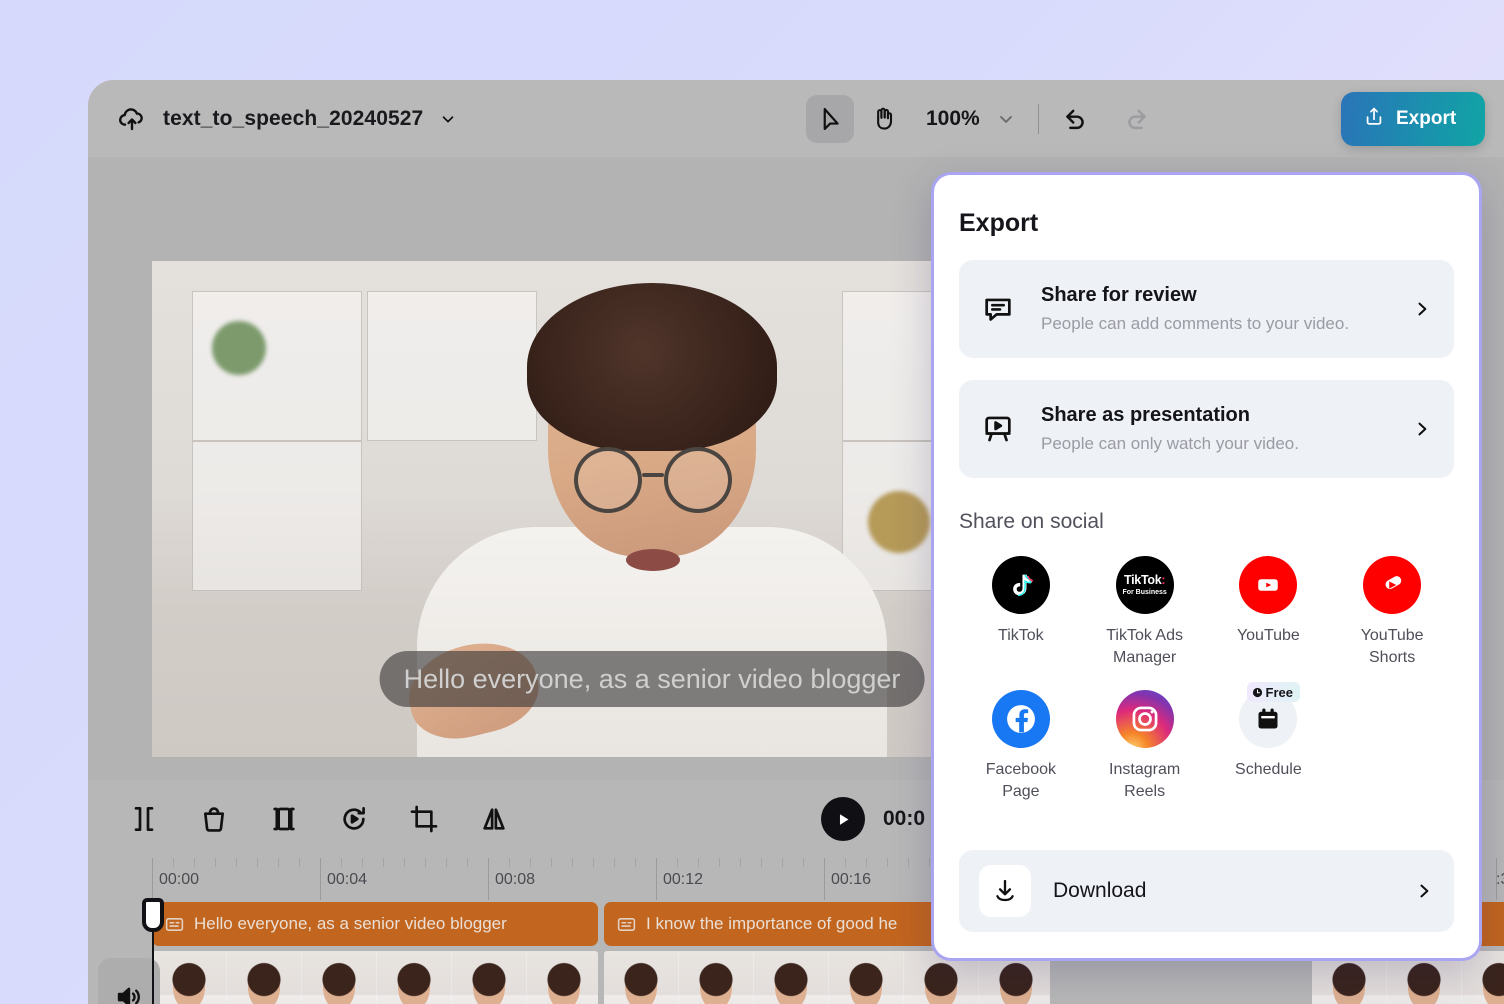 Image resolution: width=1504 pixels, height=1004 pixels. What do you see at coordinates (1257, 692) in the screenshot?
I see `clock-icon` at bounding box center [1257, 692].